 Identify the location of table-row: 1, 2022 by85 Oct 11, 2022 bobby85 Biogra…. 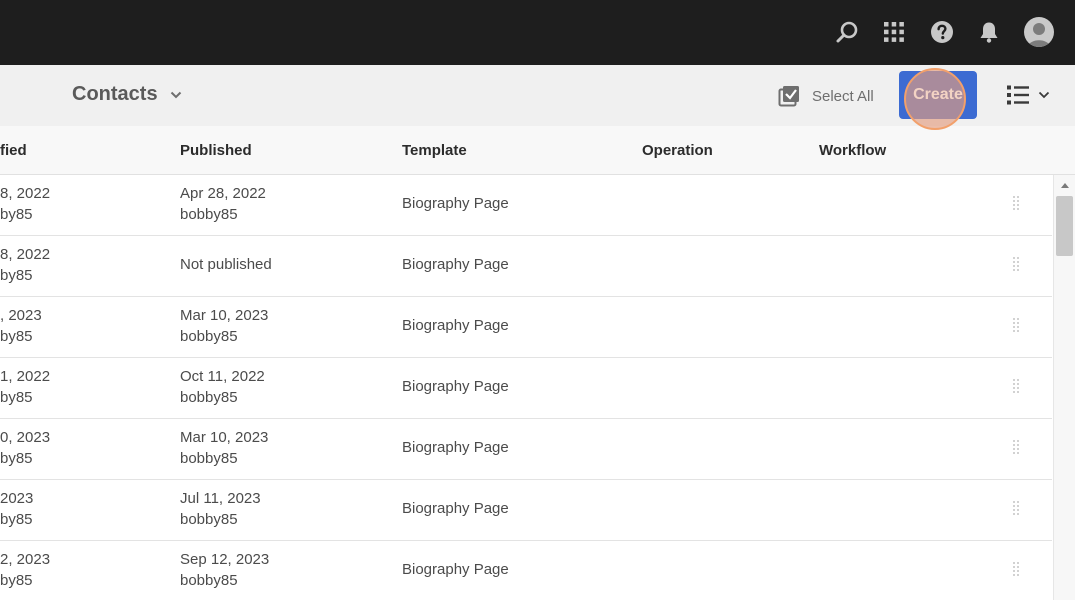
(526, 388).